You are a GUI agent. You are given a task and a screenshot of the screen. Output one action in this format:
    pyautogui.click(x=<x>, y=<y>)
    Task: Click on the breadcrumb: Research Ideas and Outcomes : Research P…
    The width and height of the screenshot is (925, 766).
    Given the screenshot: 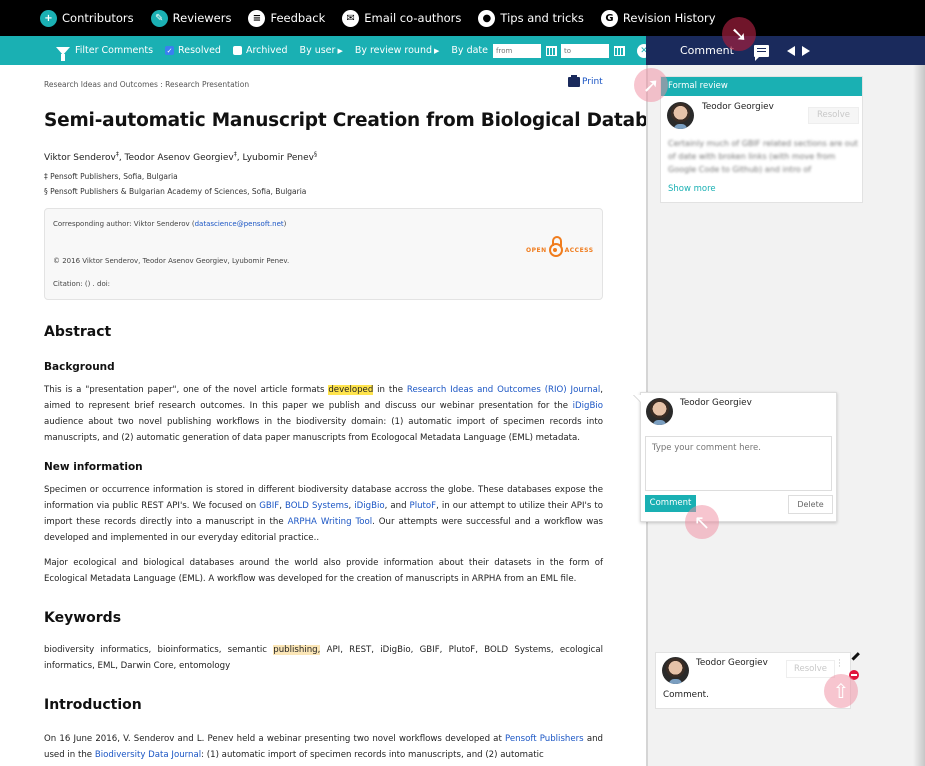 What is the action you would take?
    pyautogui.click(x=147, y=84)
    